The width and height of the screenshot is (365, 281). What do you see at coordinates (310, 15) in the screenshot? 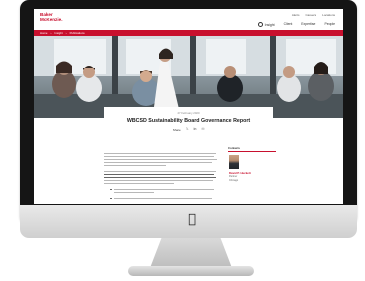
I see `util-link-careers: Careers` at bounding box center [310, 15].